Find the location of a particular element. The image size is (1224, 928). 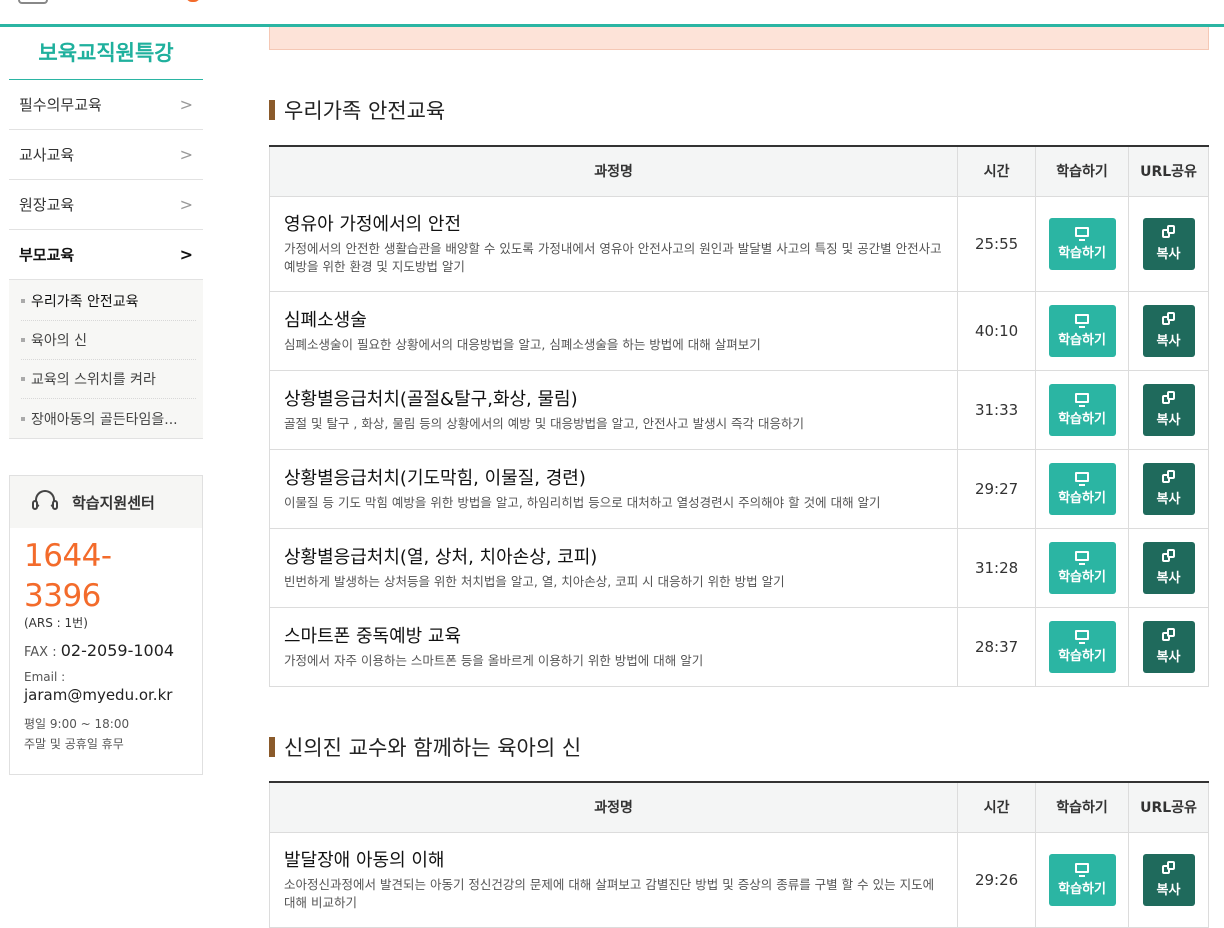

submenu-item-family-safety: 우리가족 안전교육 is located at coordinates (108, 301).